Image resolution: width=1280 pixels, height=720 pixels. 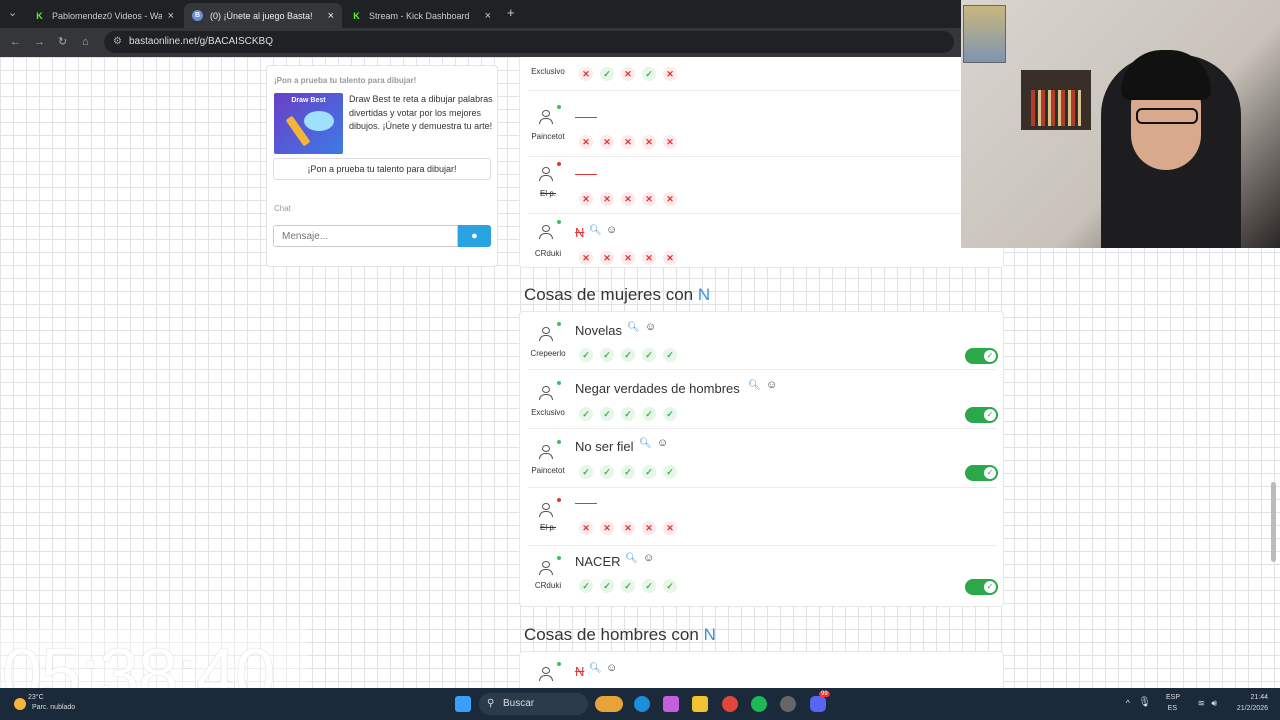 I want to click on discord-icon: 99, so click(x=820, y=701).